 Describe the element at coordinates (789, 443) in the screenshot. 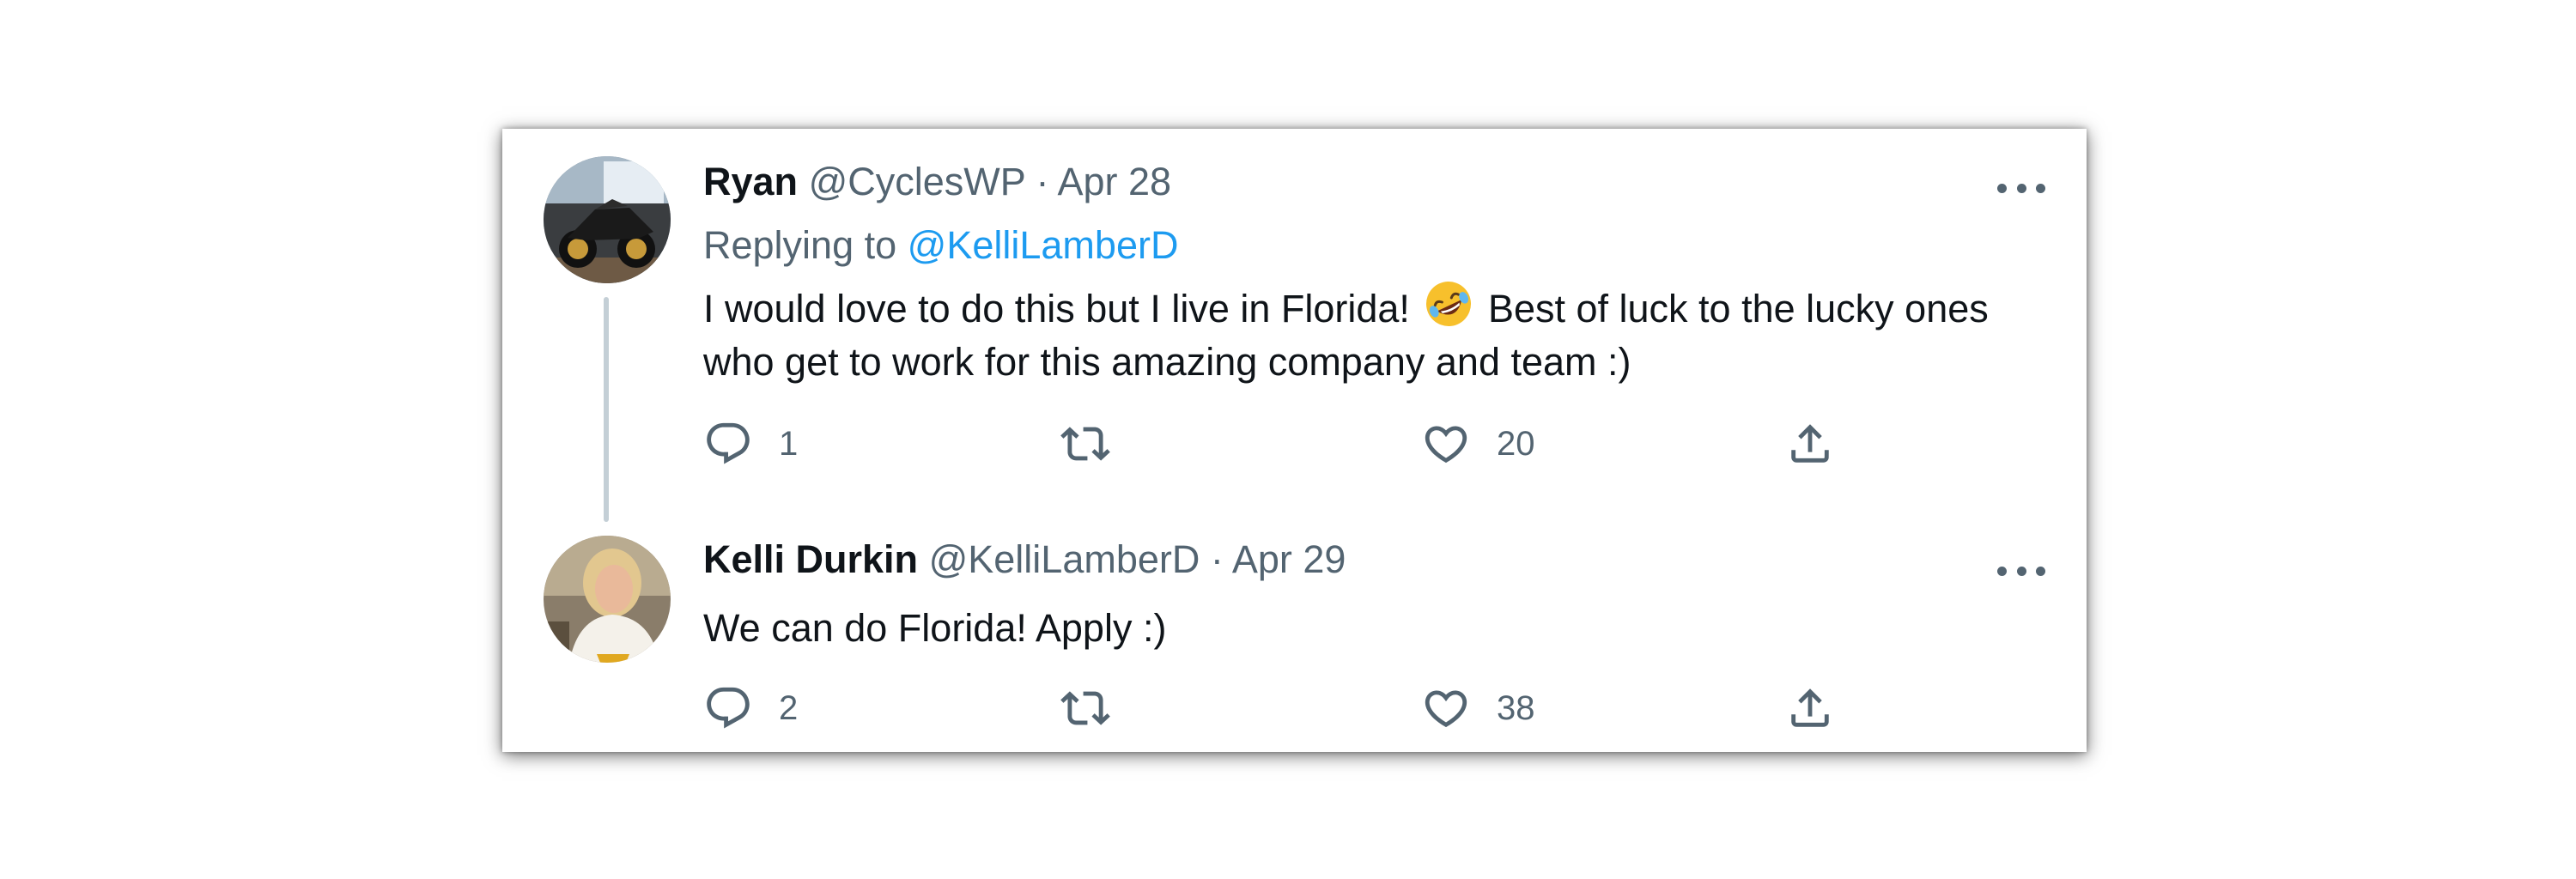

I see `reply-count: 1` at that location.